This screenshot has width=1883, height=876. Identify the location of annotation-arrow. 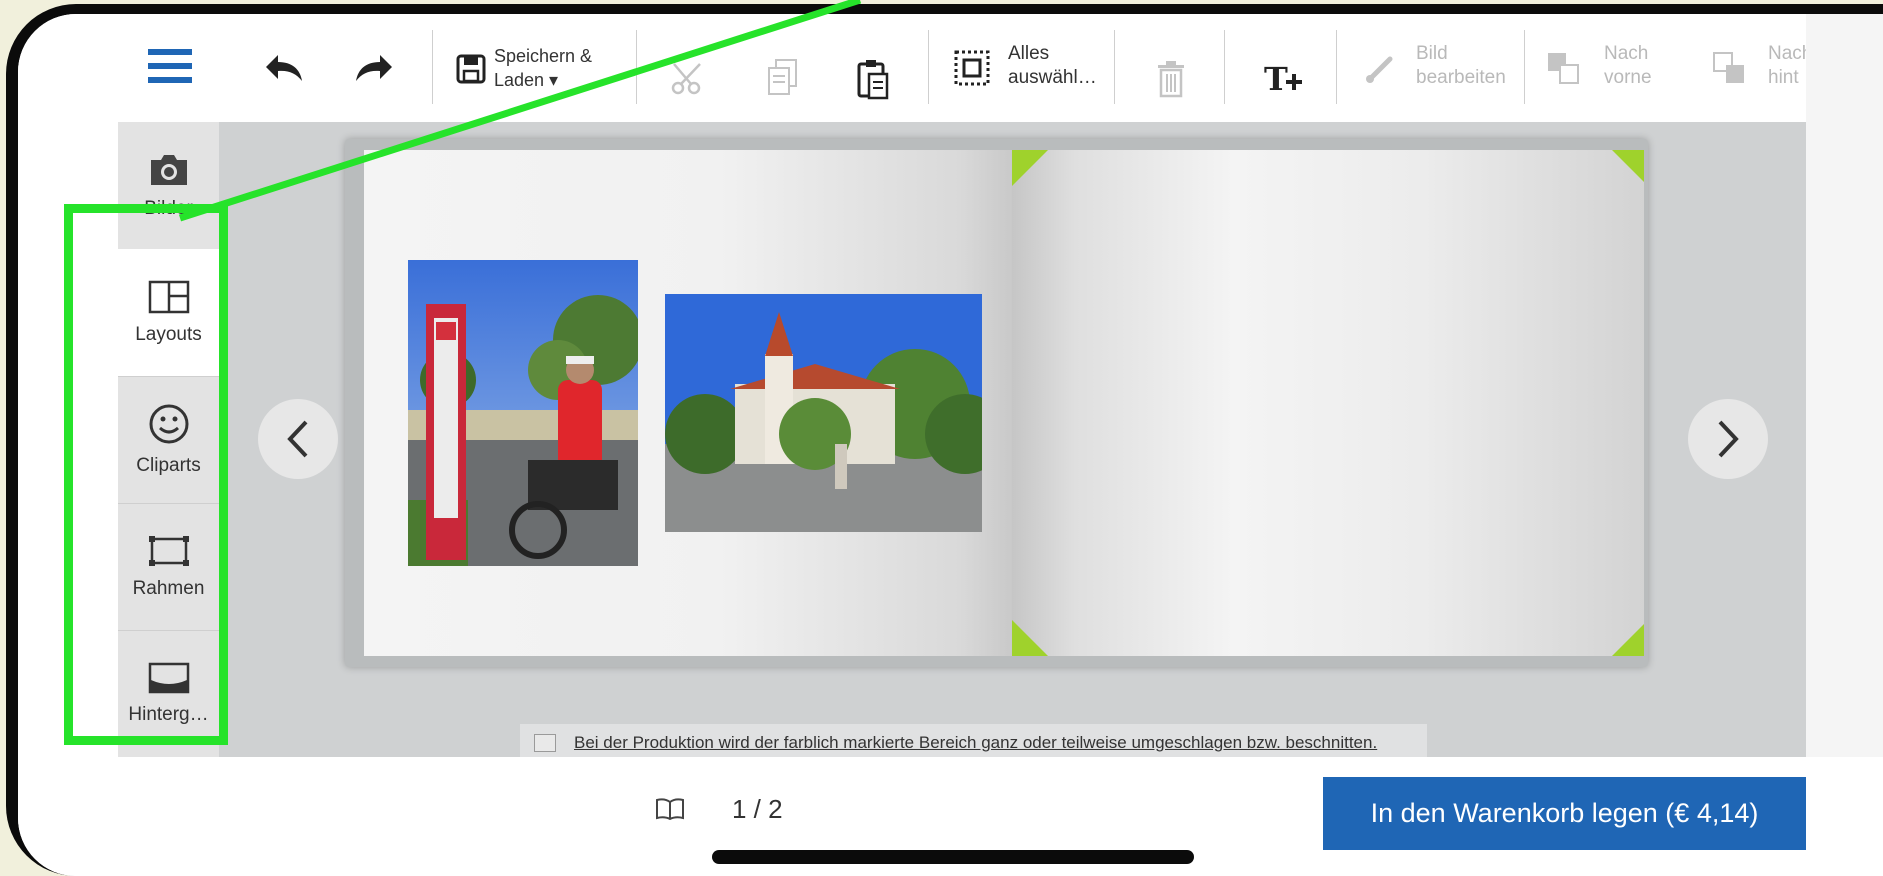
(520, 111).